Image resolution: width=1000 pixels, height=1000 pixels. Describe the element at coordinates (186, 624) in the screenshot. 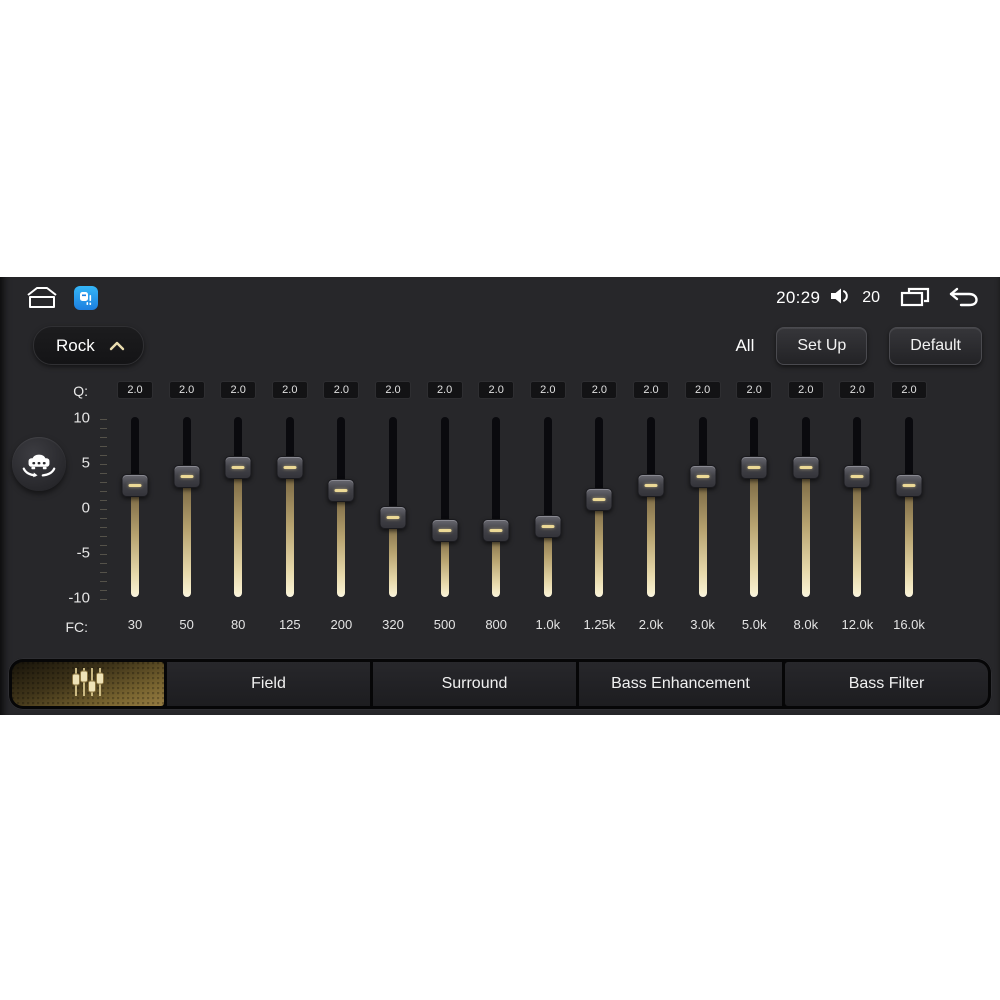

I see `freq-label: 50` at that location.